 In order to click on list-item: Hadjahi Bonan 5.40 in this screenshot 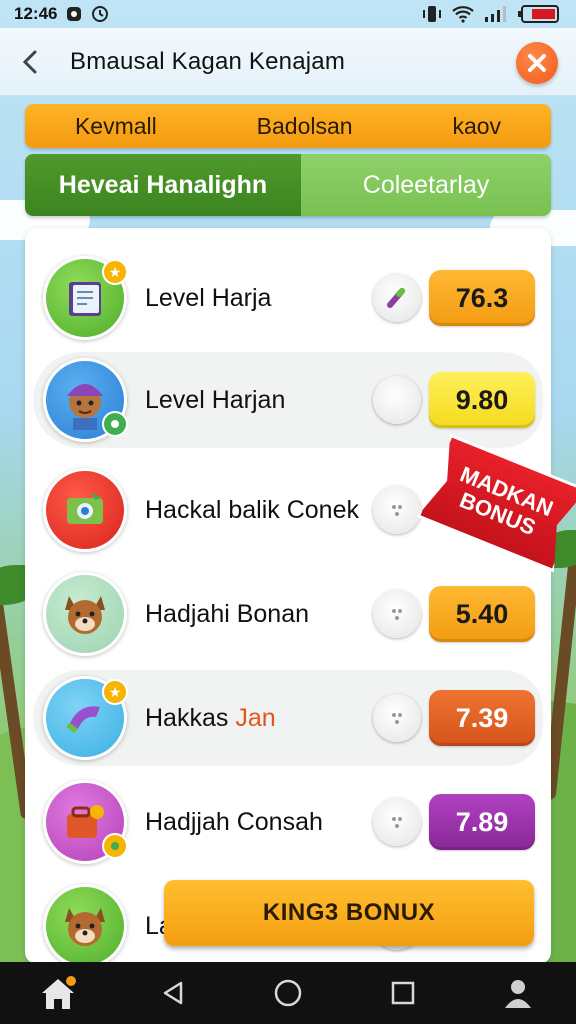, I will do `click(288, 614)`.